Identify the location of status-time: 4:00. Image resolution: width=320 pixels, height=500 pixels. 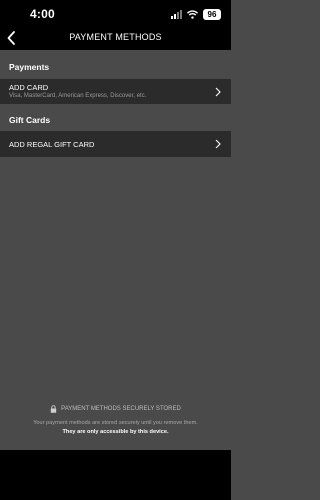
(42, 14).